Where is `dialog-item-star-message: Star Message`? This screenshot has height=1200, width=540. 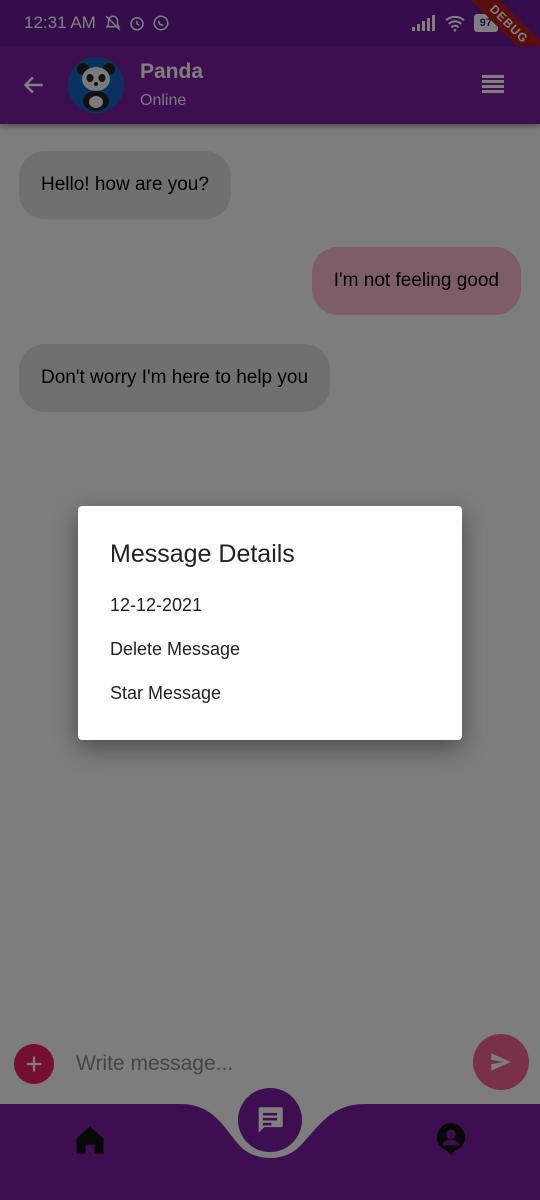 dialog-item-star-message: Star Message is located at coordinates (270, 693).